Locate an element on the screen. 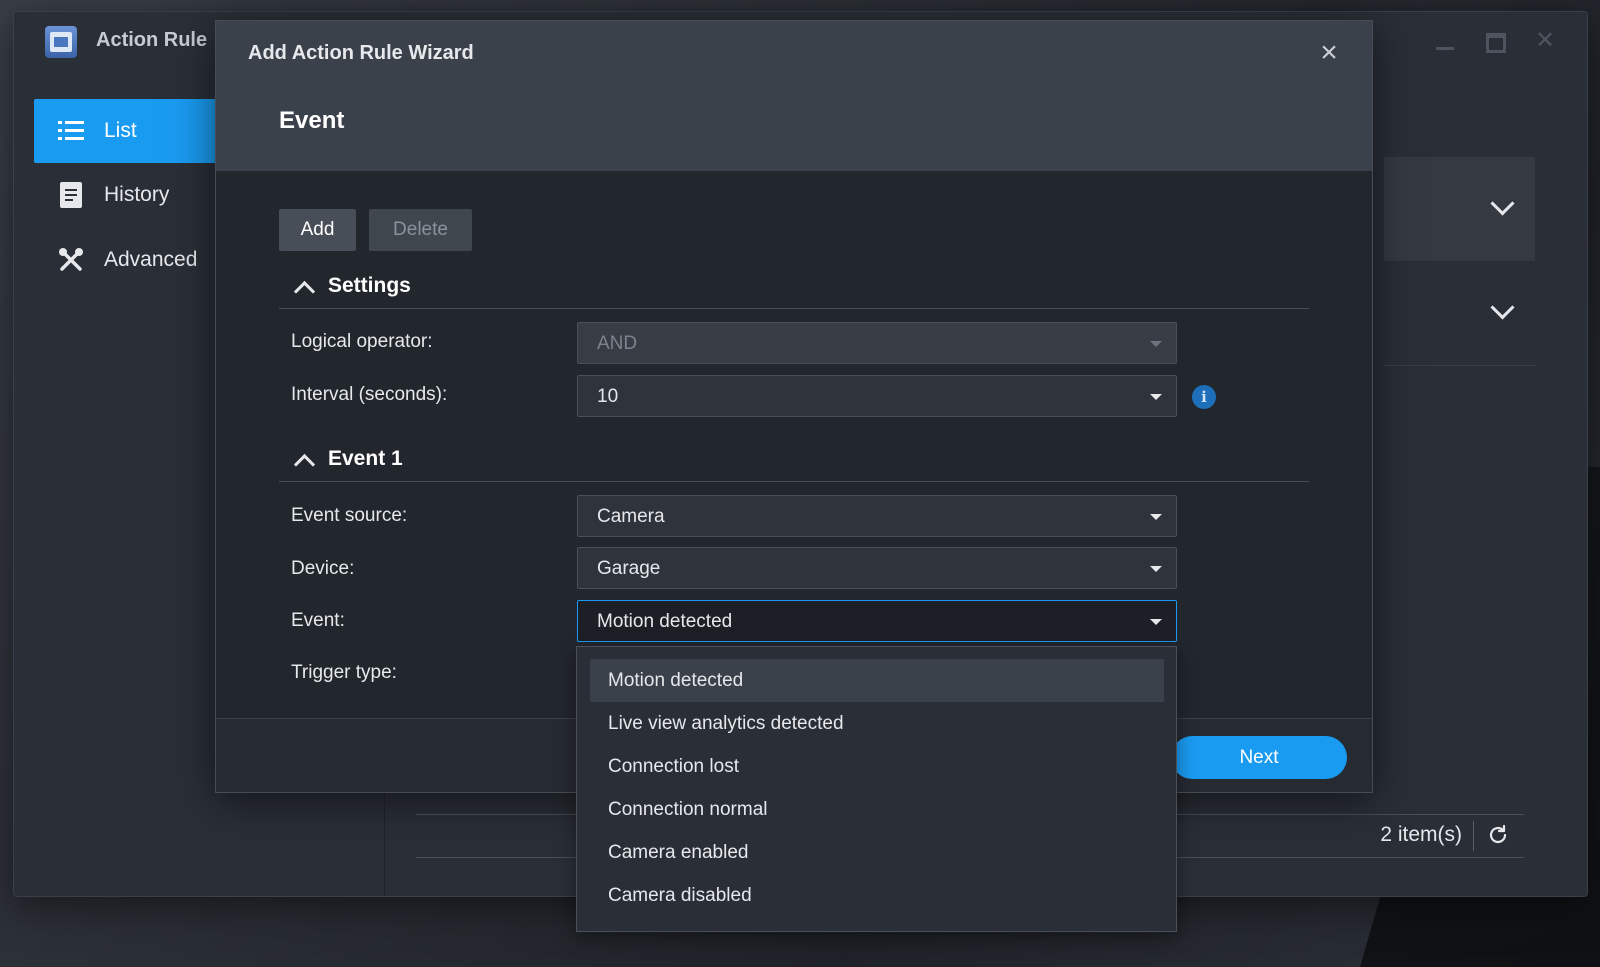 This screenshot has width=1600, height=967. tools-icon is located at coordinates (71, 260).